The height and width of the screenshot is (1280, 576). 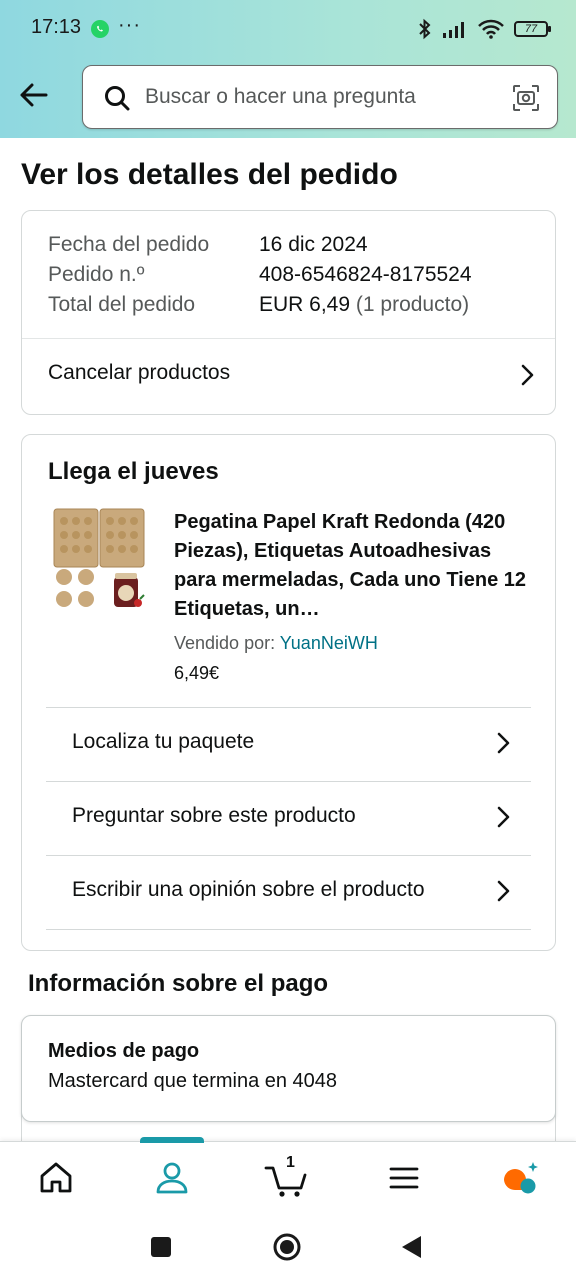 What do you see at coordinates (288, 744) in the screenshot?
I see `track-package-row: Localiza tu paquete` at bounding box center [288, 744].